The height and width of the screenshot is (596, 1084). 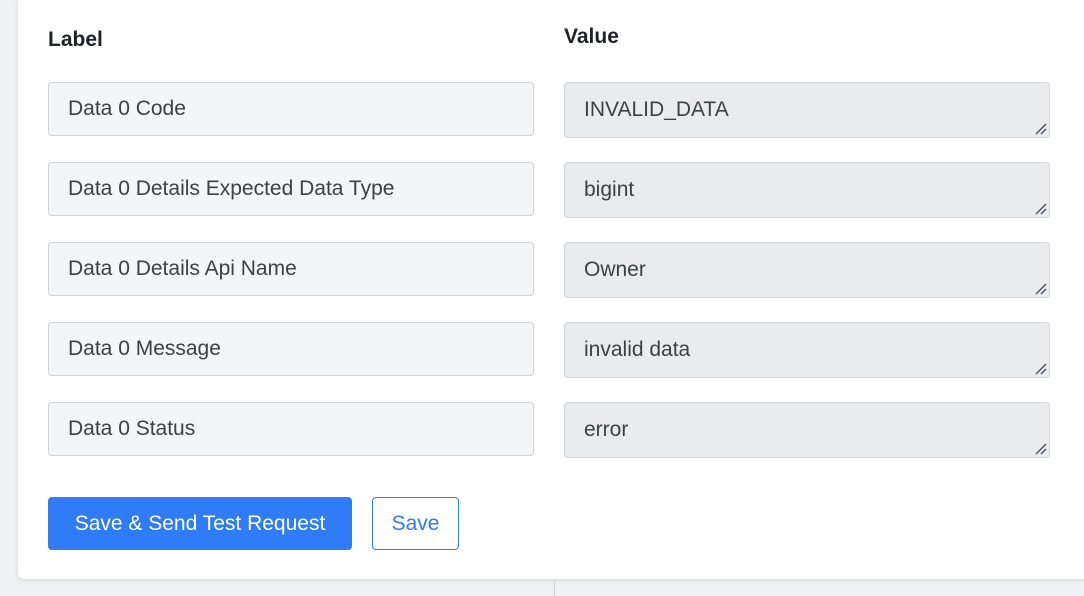 What do you see at coordinates (615, 269) in the screenshot?
I see `value-text: Owner` at bounding box center [615, 269].